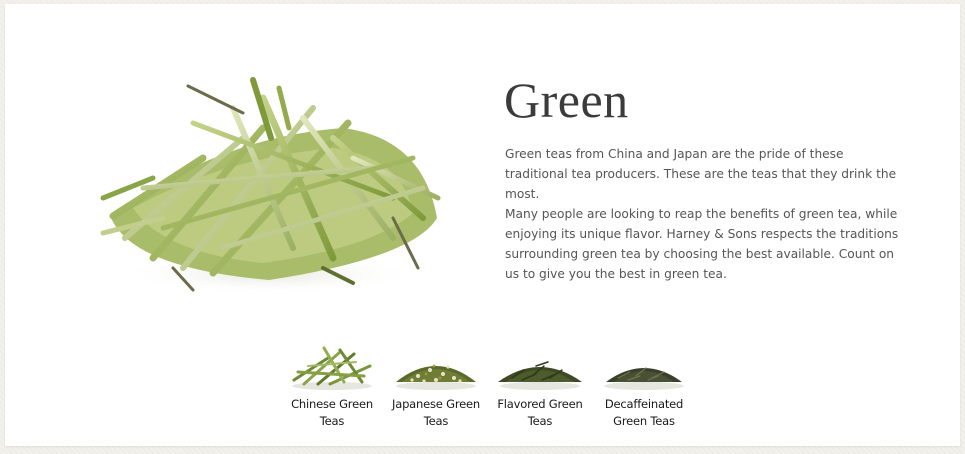 Image resolution: width=965 pixels, height=454 pixels. I want to click on subcategory-label: Flavored Green Teas, so click(540, 412).